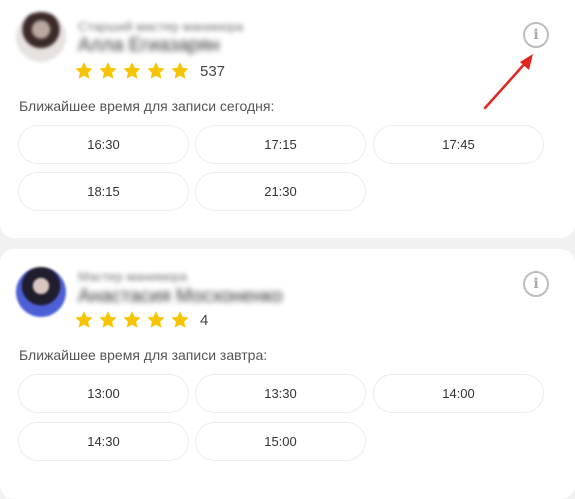  What do you see at coordinates (280, 144) in the screenshot?
I see `time-slot-button: 17:15` at bounding box center [280, 144].